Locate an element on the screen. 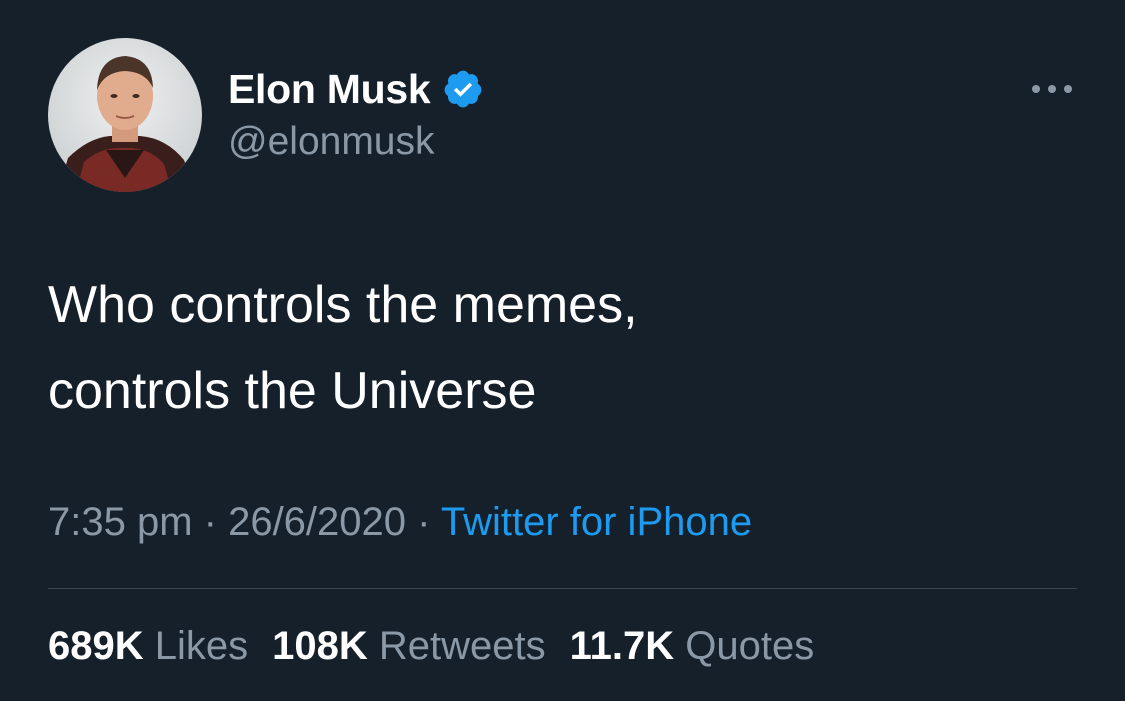  likes-count: 689K is located at coordinates (96, 646).